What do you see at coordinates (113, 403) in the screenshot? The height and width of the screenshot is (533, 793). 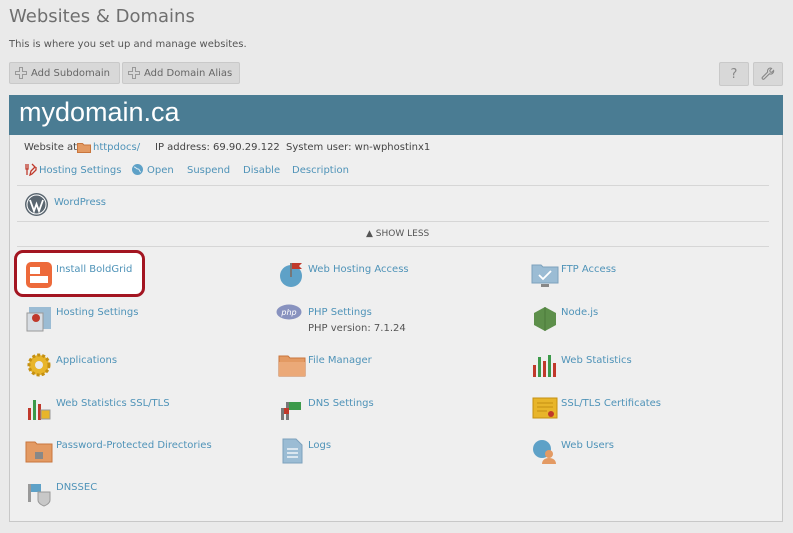 I see `web-statistics-ssl-link: Web Statistics SSL/TLS` at bounding box center [113, 403].